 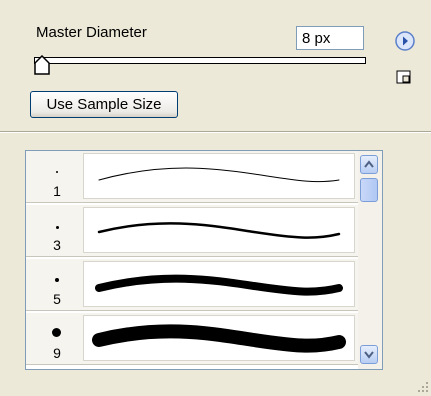 I want to click on vertical-scrollbar, so click(x=370, y=260).